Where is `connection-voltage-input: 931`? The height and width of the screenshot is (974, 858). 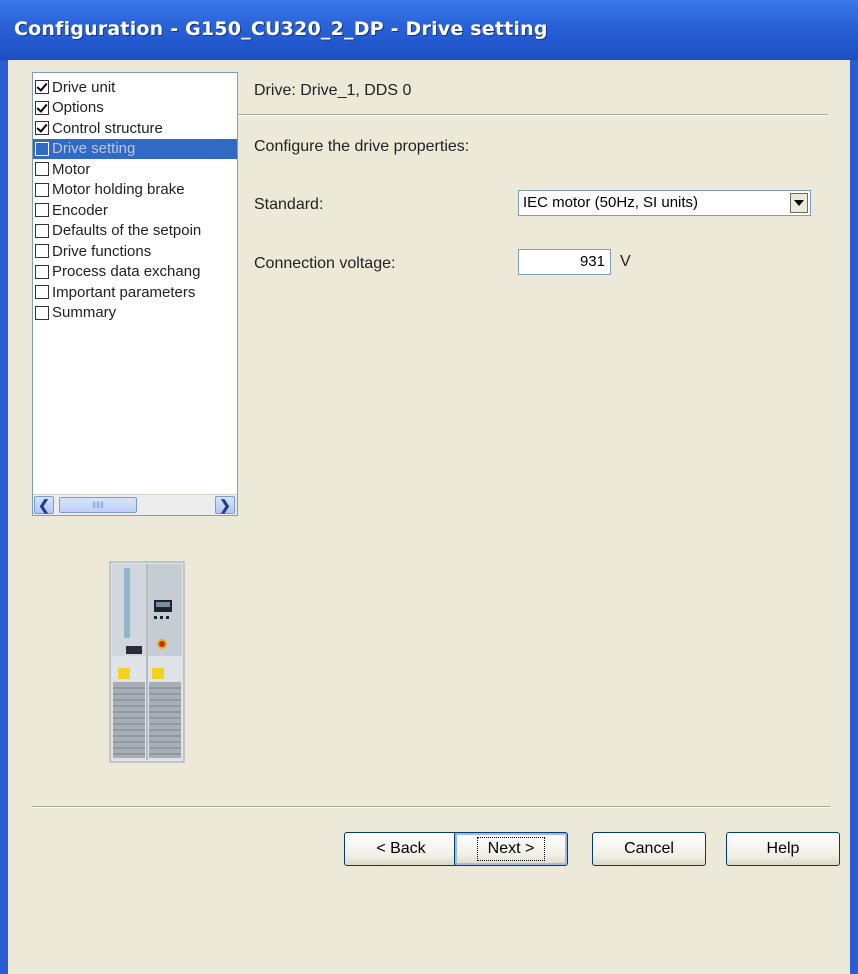 connection-voltage-input: 931 is located at coordinates (564, 262).